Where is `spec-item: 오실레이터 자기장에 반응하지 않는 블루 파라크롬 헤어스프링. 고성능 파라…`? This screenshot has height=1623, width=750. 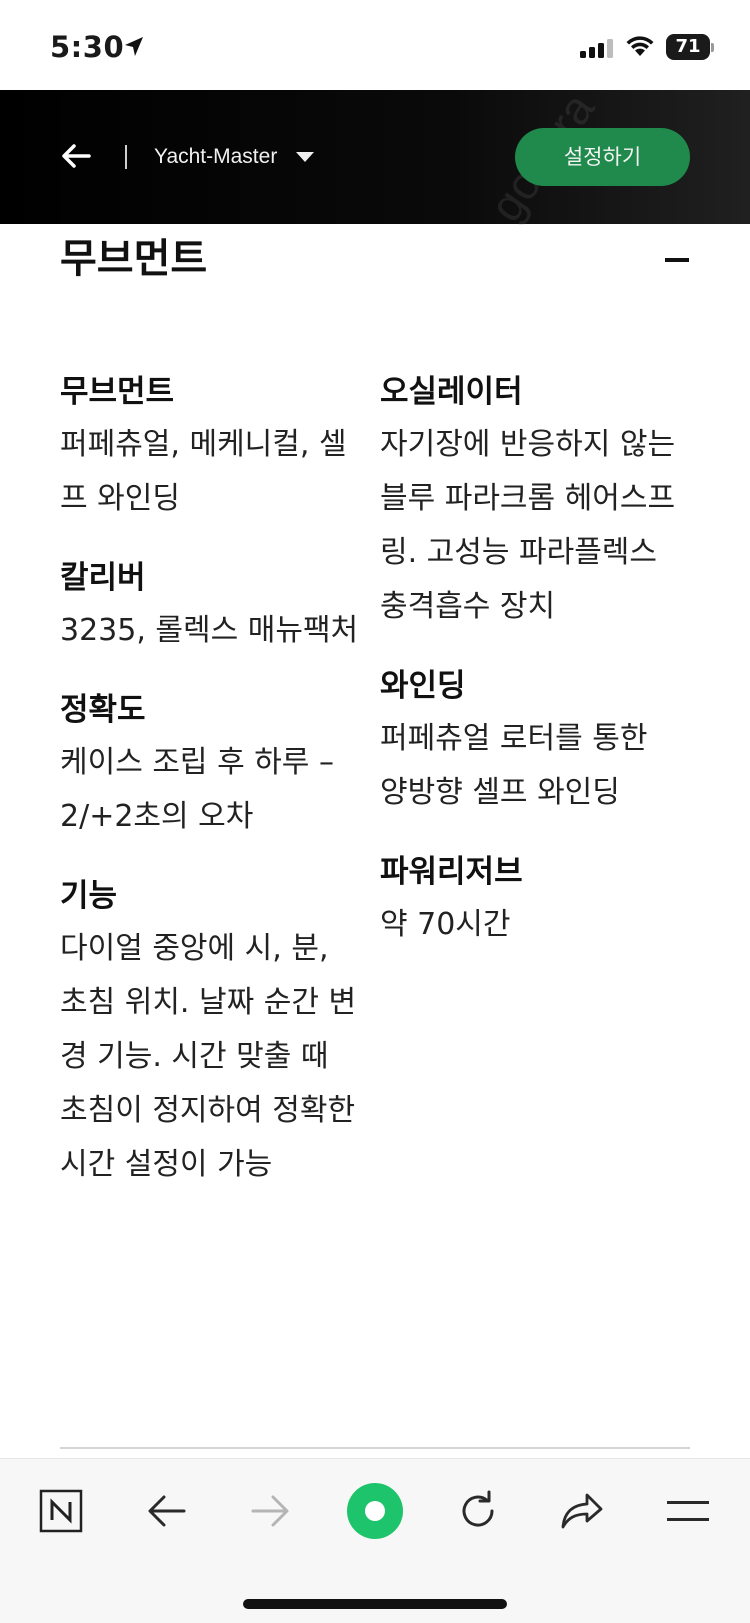 spec-item: 오실레이터 자기장에 반응하지 않는 블루 파라크롬 헤어스프링. 고성능 파라… is located at coordinates (530, 502).